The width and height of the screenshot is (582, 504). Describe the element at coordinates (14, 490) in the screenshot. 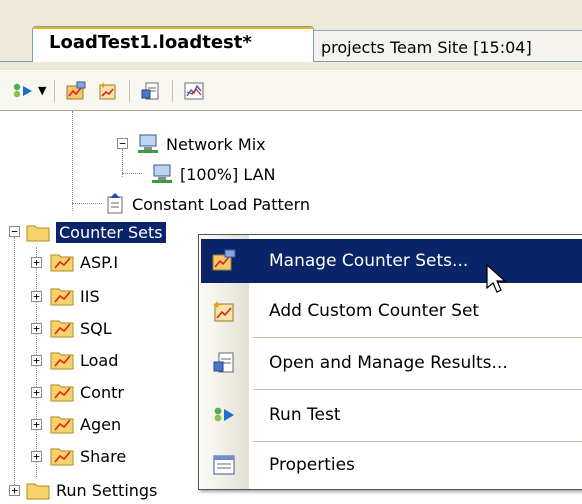

I see `run-settings-expander: +` at that location.